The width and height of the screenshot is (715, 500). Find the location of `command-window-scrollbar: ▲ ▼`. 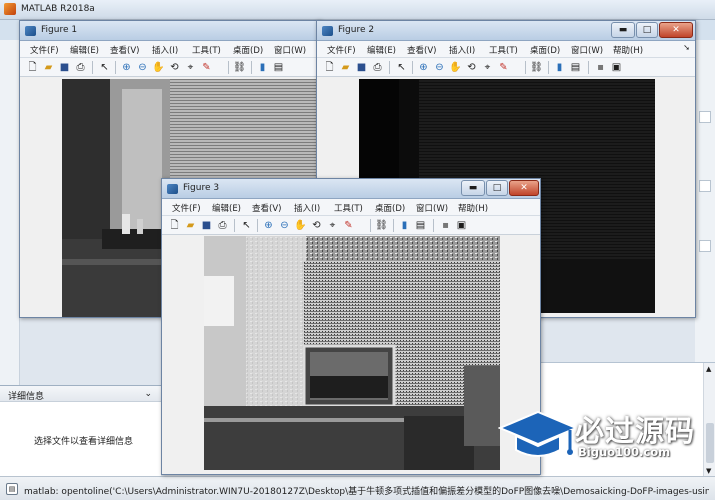

command-window-scrollbar: ▲ ▼ is located at coordinates (709, 420).